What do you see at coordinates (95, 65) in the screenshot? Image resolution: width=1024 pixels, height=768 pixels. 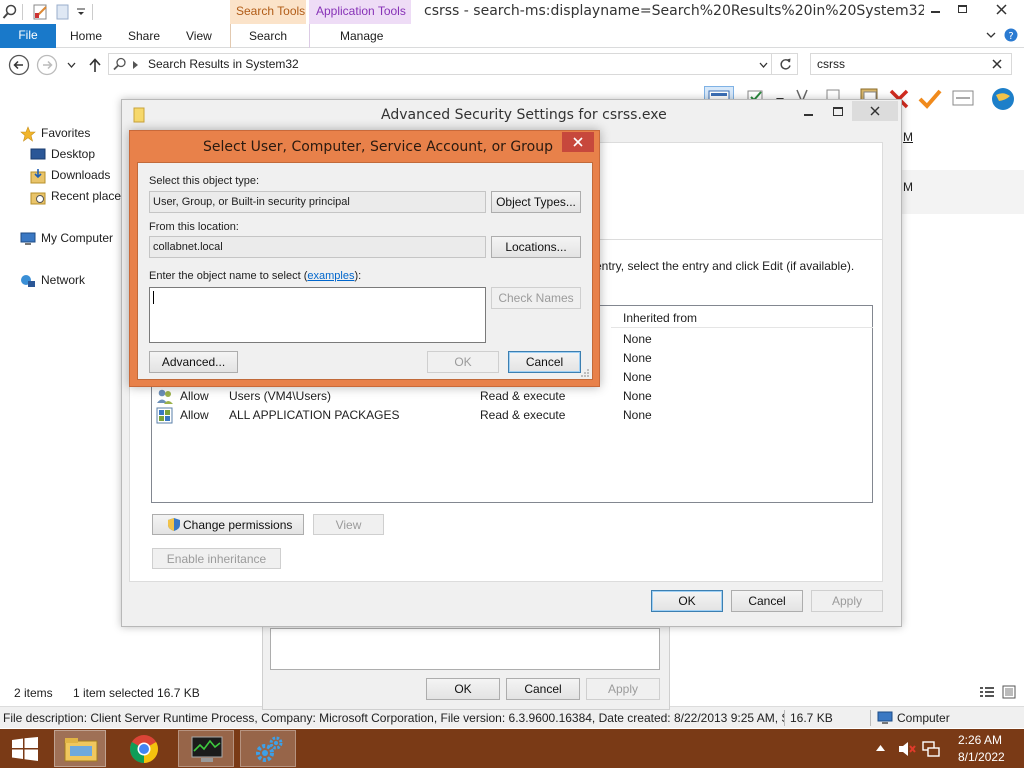 I see `up-icon` at bounding box center [95, 65].